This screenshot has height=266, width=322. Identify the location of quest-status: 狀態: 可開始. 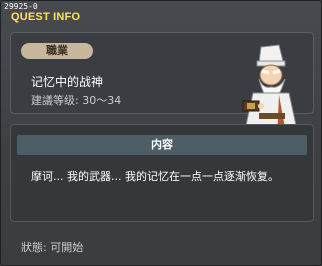
(52, 247).